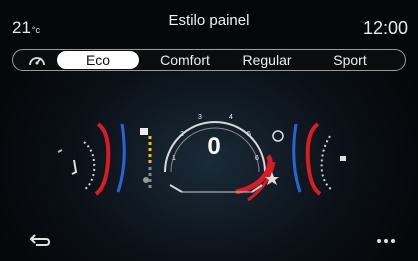  Describe the element at coordinates (200, 117) in the screenshot. I see `tach-tick-3: 3` at that location.